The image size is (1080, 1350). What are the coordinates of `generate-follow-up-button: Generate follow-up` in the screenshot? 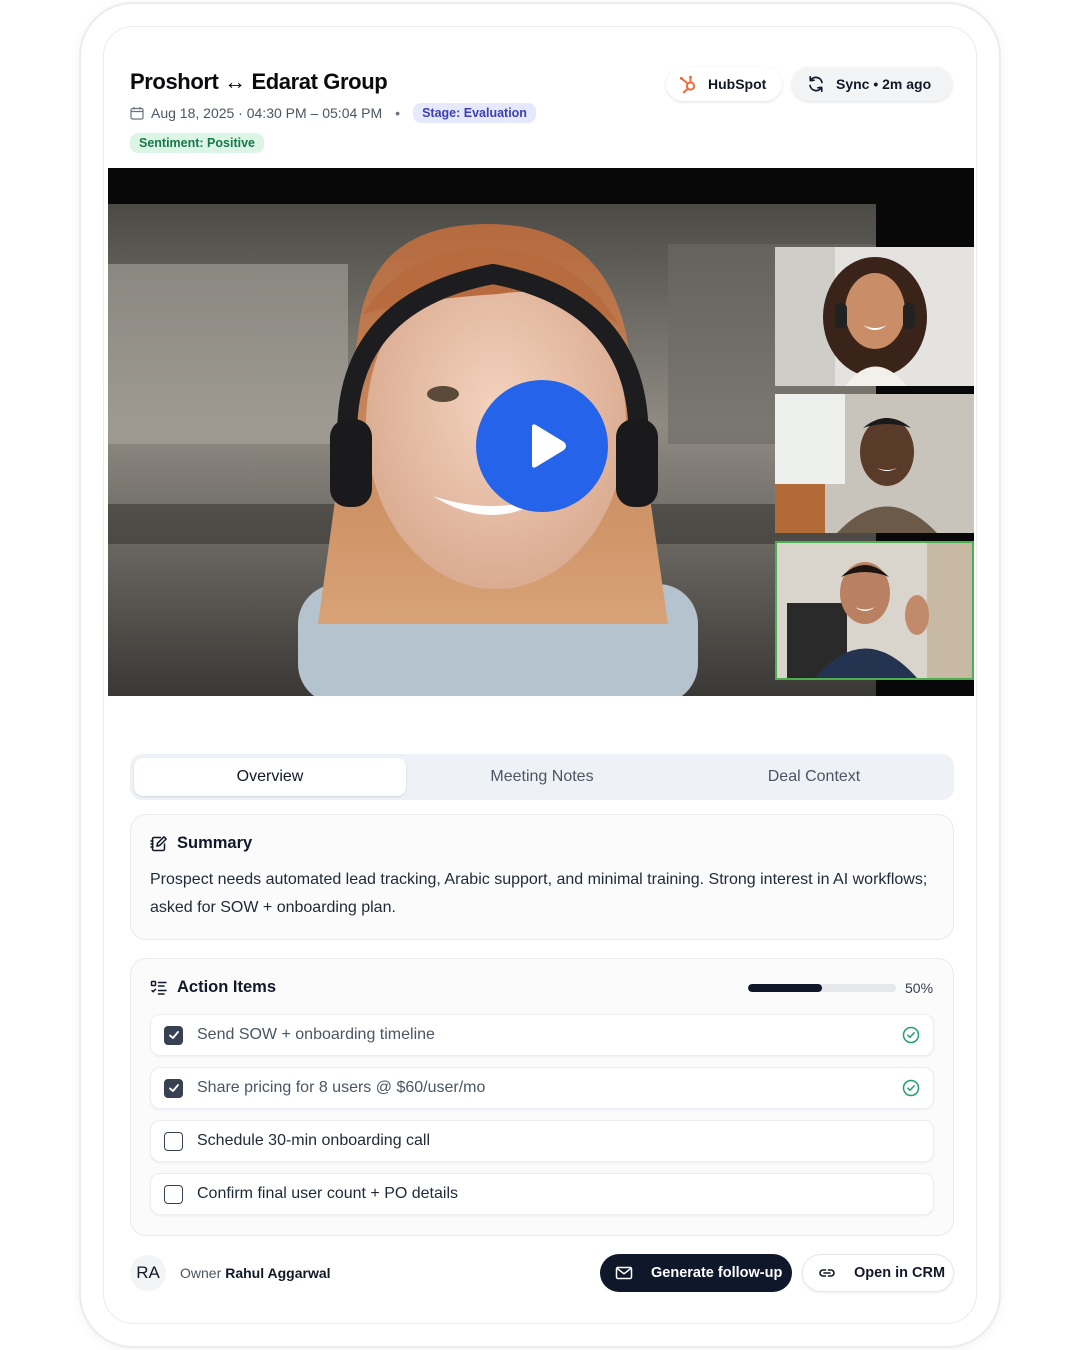 It's located at (696, 1273).